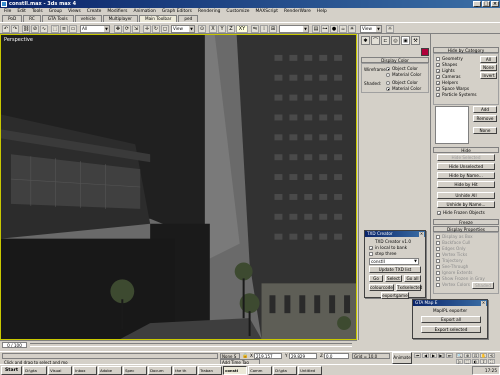  What do you see at coordinates (336, 356) in the screenshot?
I see `z-coordinate-field: 0.0` at bounding box center [336, 356].